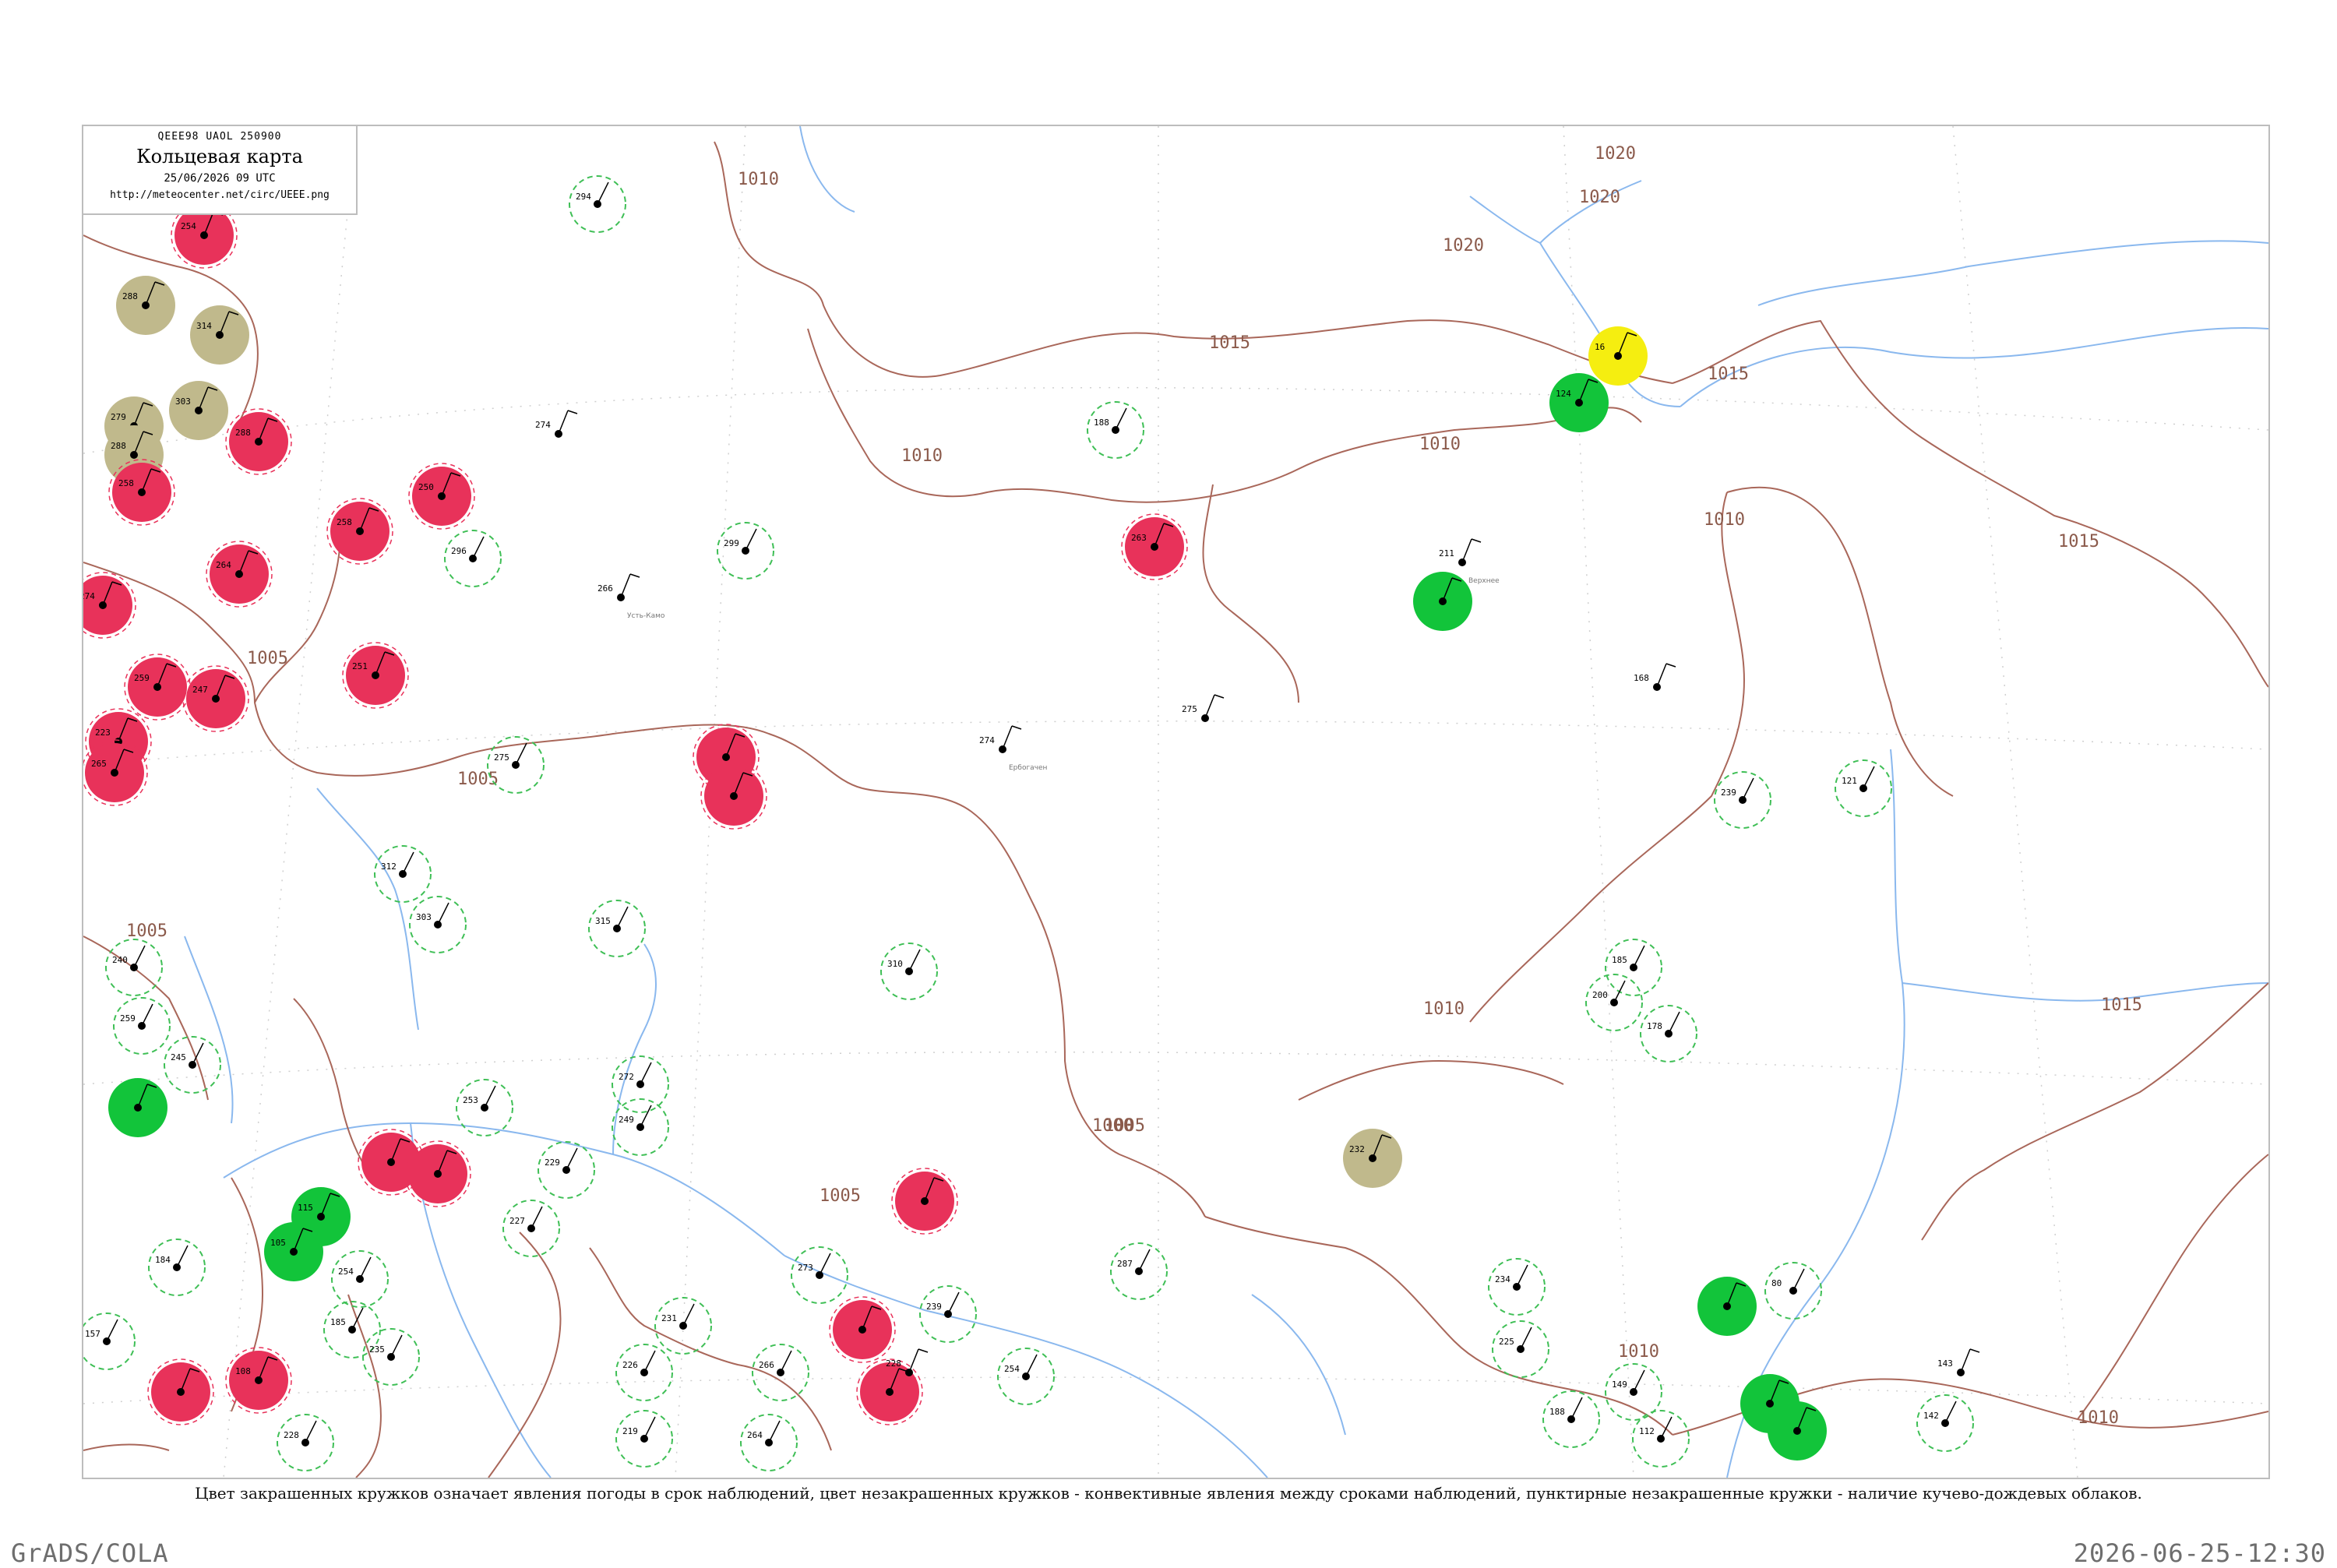 This screenshot has height=1568, width=2337. Describe the element at coordinates (473, 559) in the screenshot. I see `cb-ring-station: 296` at that location.